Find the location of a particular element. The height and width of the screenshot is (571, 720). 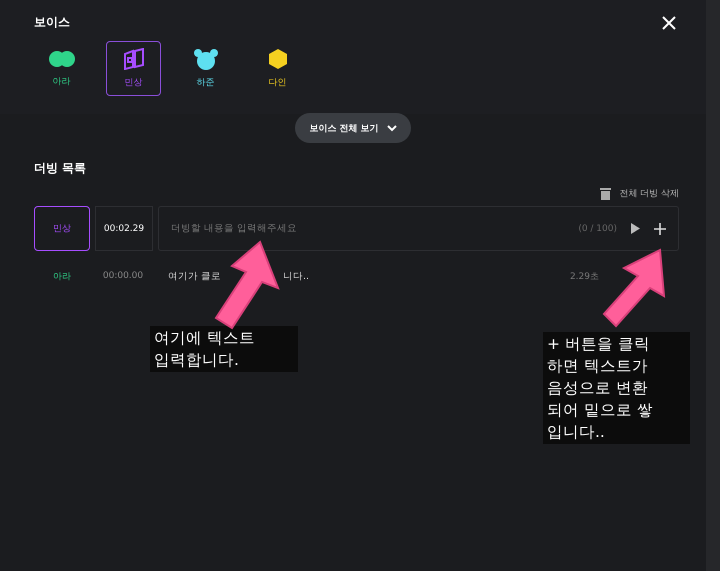

voice-option: 하준 is located at coordinates (205, 68).